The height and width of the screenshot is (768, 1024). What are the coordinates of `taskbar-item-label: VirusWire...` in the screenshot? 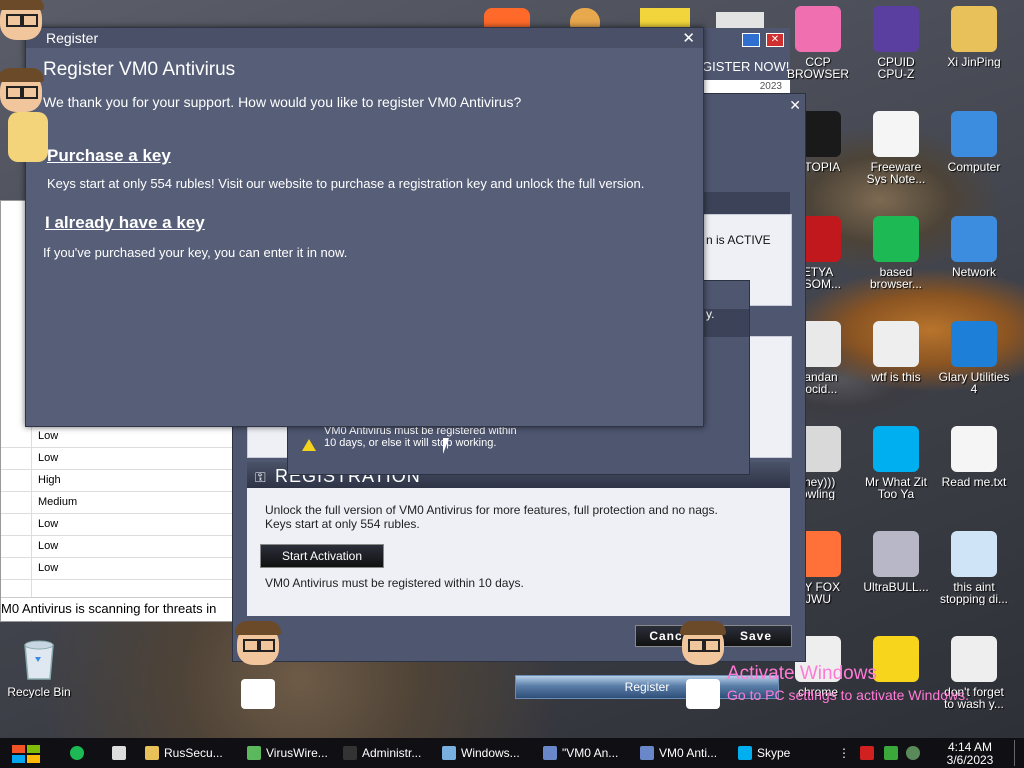 It's located at (297, 753).